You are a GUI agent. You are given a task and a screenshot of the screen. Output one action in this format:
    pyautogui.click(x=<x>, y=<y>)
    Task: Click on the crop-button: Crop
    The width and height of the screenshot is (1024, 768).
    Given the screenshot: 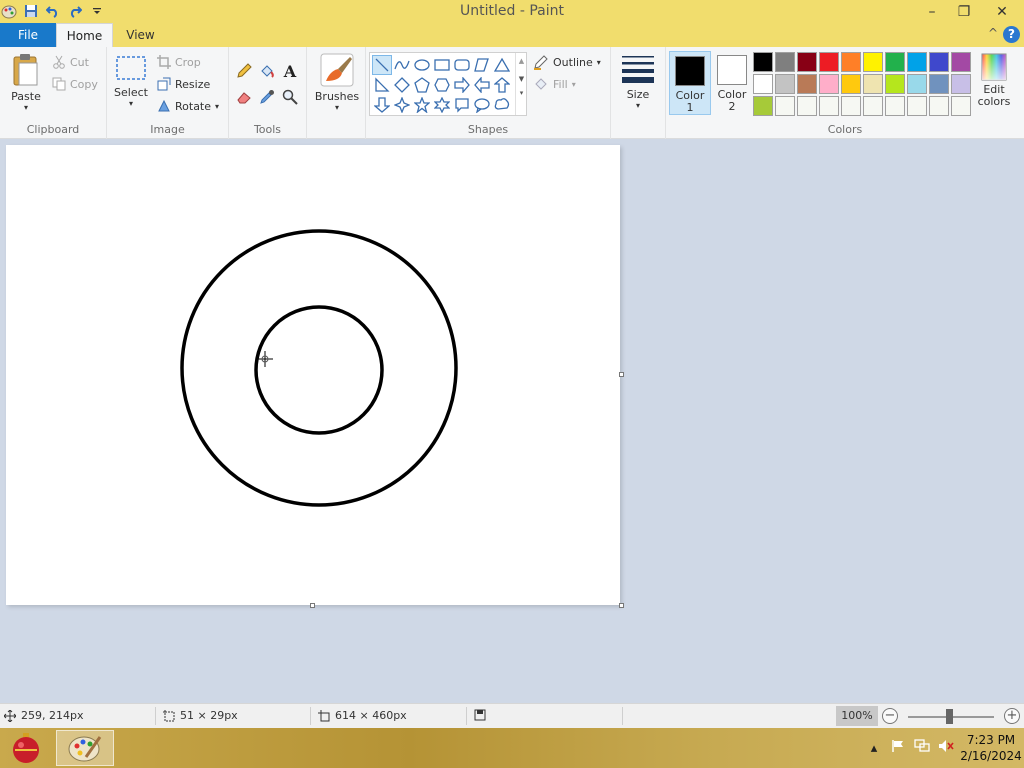 What is the action you would take?
    pyautogui.click(x=179, y=62)
    